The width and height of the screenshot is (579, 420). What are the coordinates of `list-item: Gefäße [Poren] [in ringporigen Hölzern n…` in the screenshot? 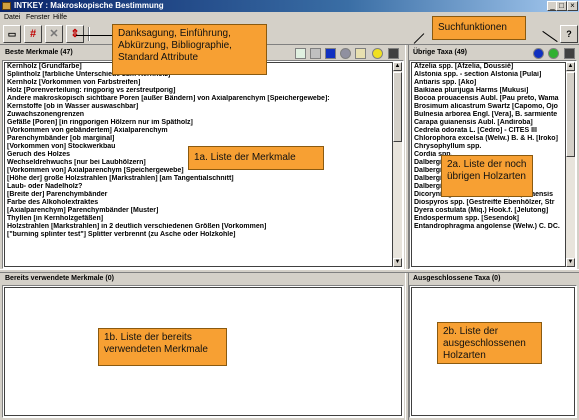 It's located at (198, 123).